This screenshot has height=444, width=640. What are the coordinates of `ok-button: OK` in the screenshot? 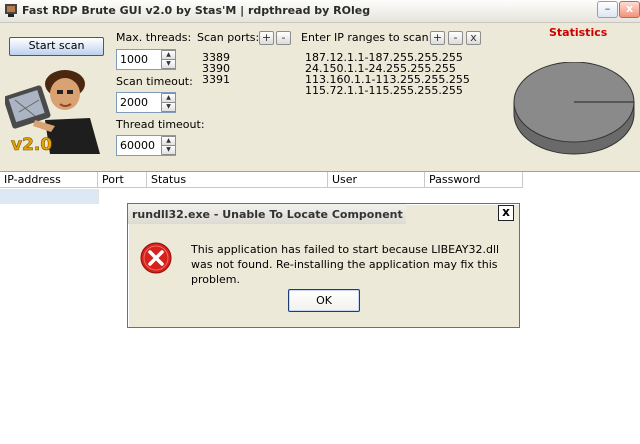 It's located at (324, 300).